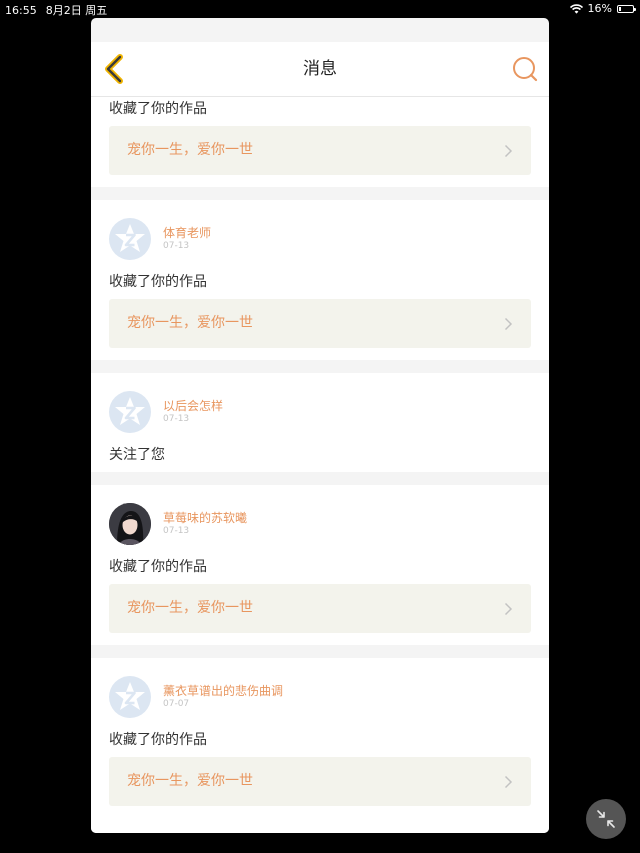 This screenshot has height=853, width=640. I want to click on battery-icon, so click(626, 8).